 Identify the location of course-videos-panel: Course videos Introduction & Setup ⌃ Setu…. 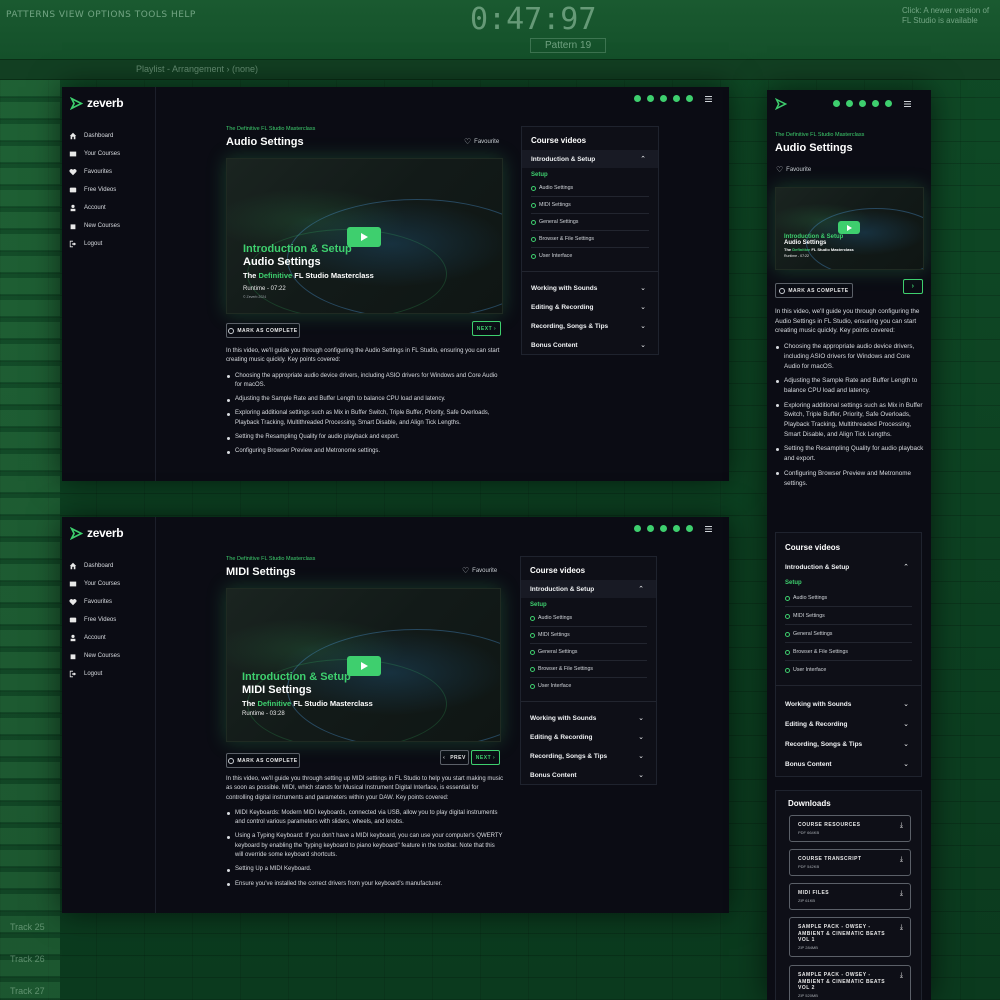
(848, 654).